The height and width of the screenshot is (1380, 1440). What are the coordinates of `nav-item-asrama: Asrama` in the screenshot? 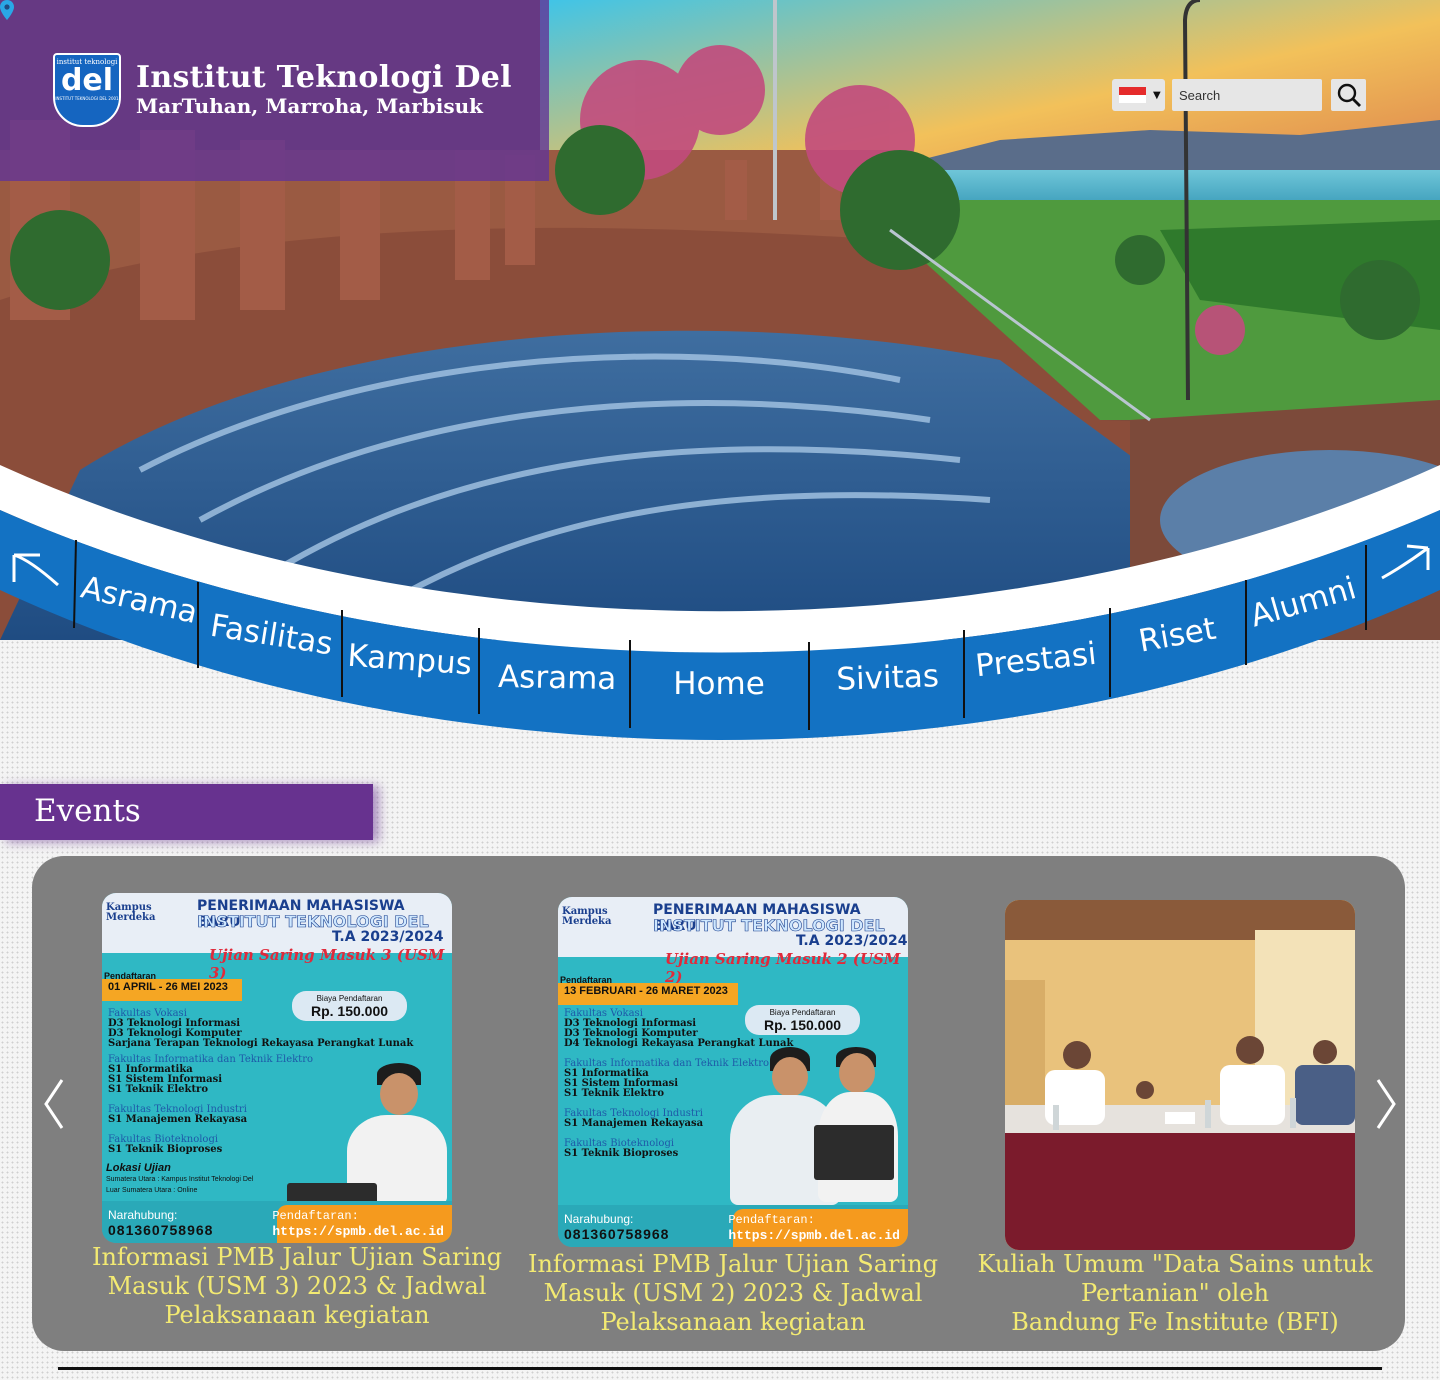 It's located at (557, 678).